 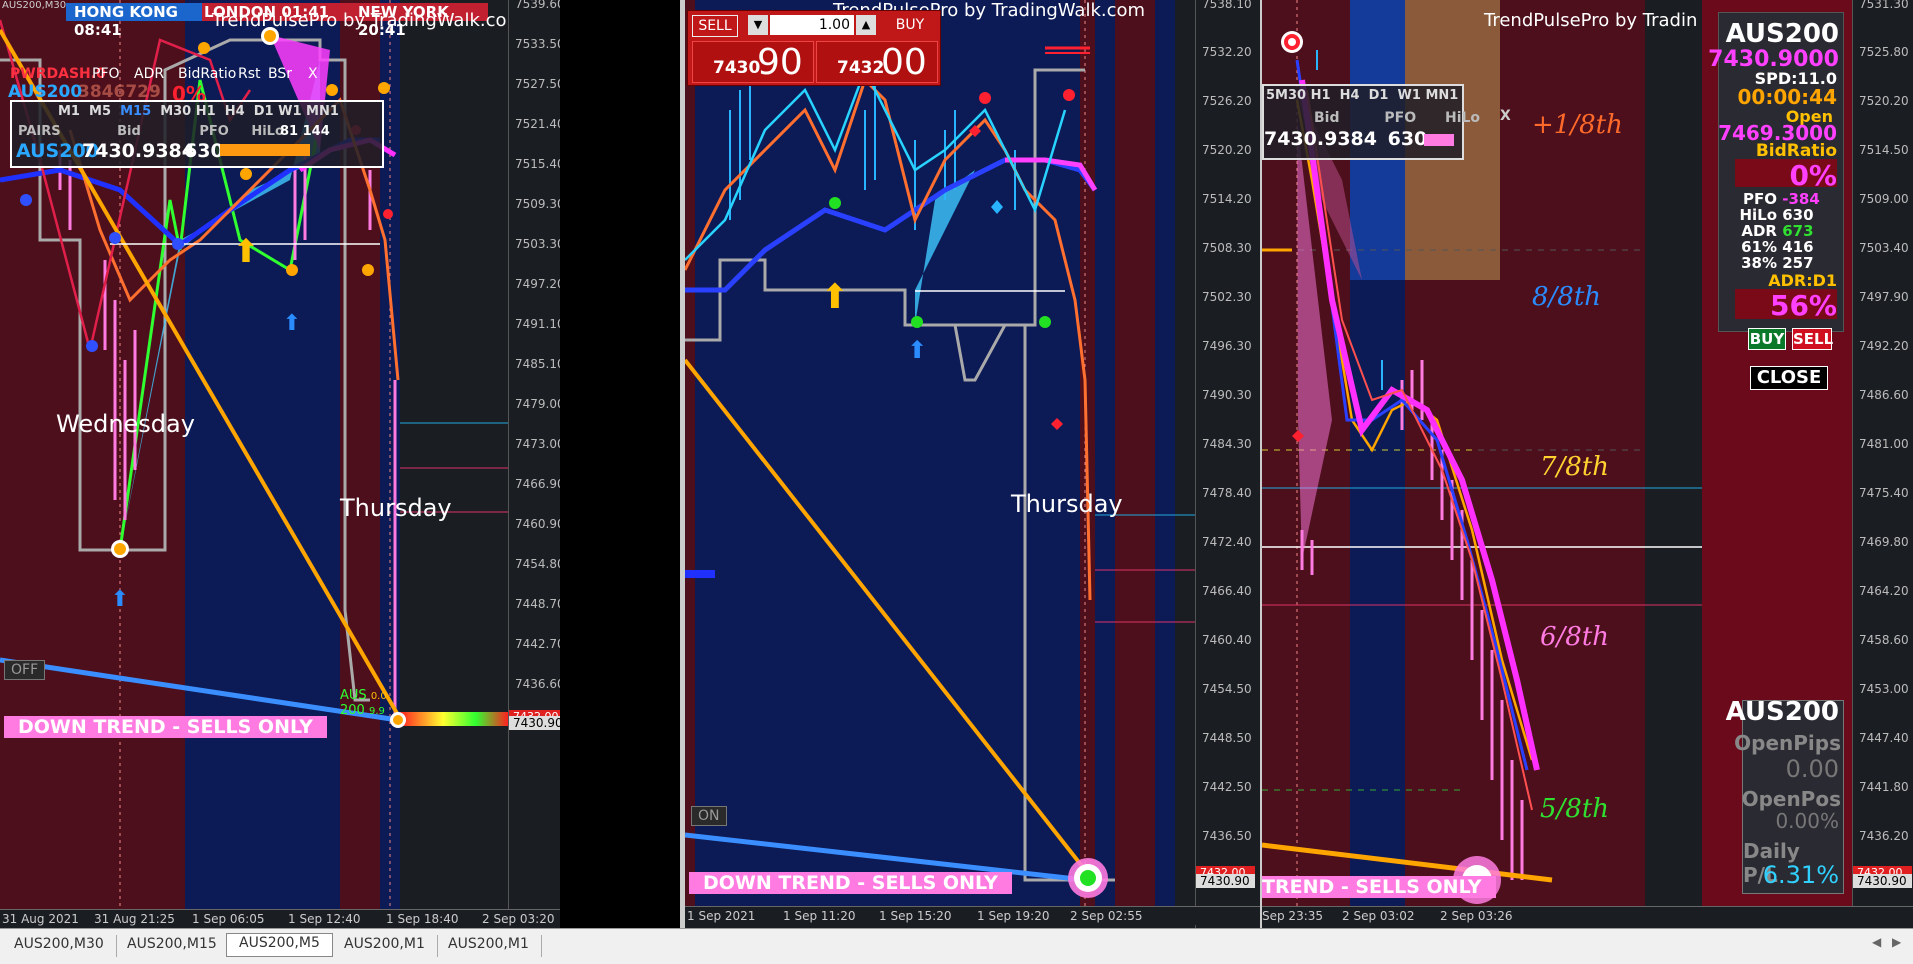 What do you see at coordinates (1812, 339) in the screenshot?
I see `sell-quick-button: SELL` at bounding box center [1812, 339].